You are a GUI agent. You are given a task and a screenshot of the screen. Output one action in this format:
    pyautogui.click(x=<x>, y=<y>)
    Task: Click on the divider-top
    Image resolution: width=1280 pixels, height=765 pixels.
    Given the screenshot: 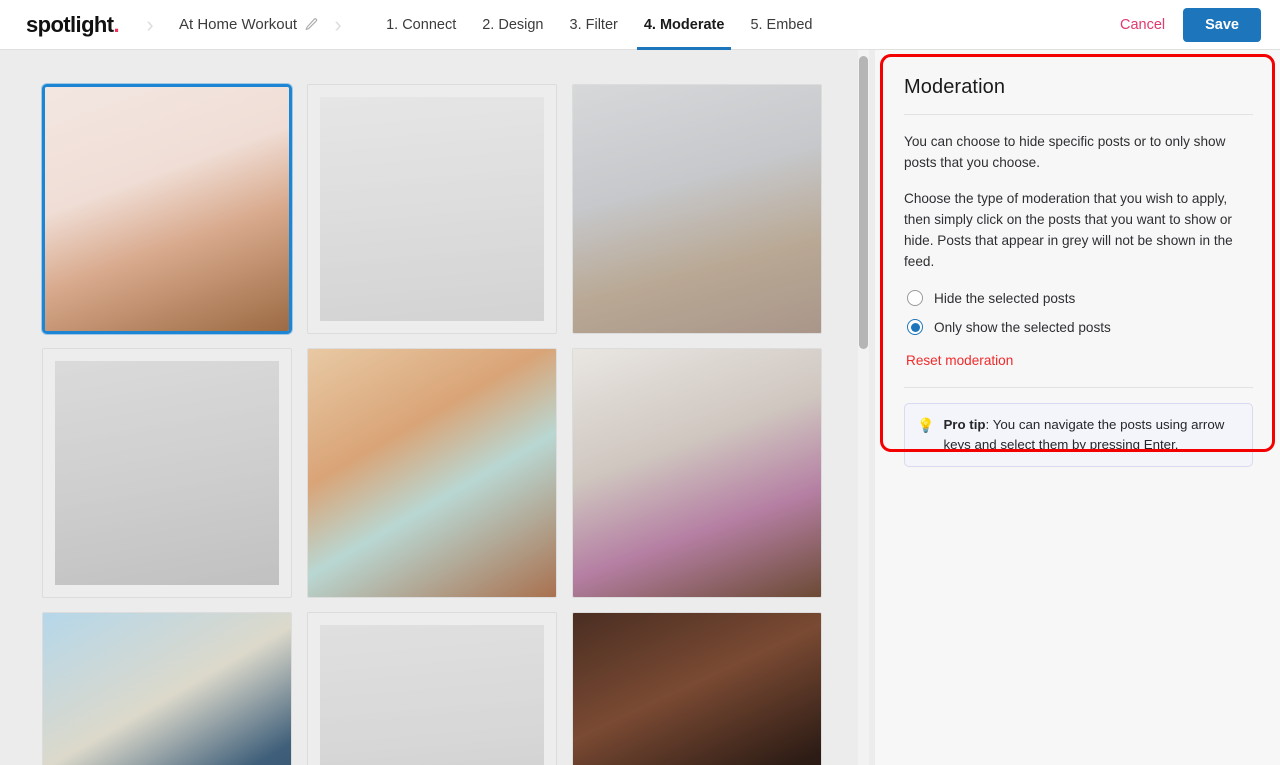 What is the action you would take?
    pyautogui.click(x=1078, y=114)
    